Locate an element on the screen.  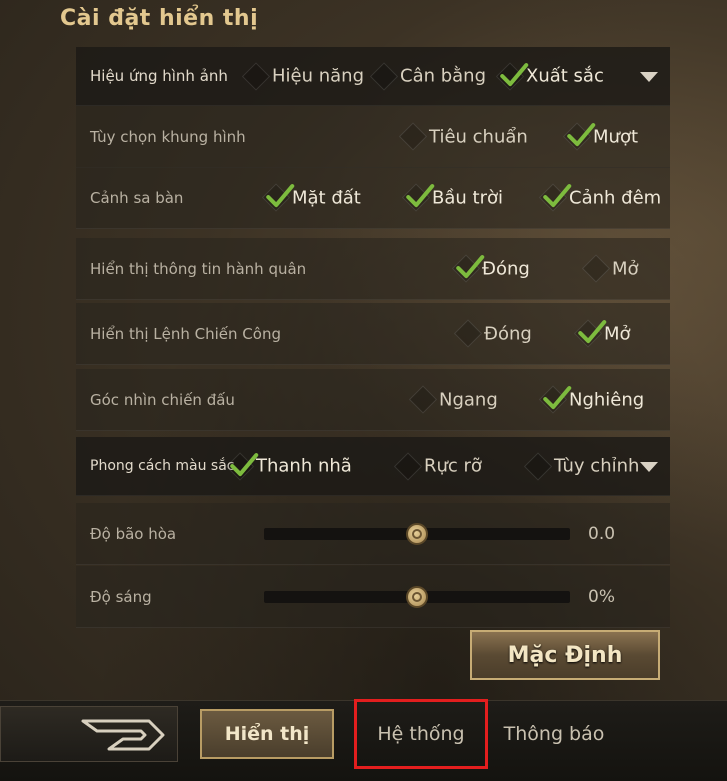
option-battle-on: Mở is located at coordinates (602, 333).